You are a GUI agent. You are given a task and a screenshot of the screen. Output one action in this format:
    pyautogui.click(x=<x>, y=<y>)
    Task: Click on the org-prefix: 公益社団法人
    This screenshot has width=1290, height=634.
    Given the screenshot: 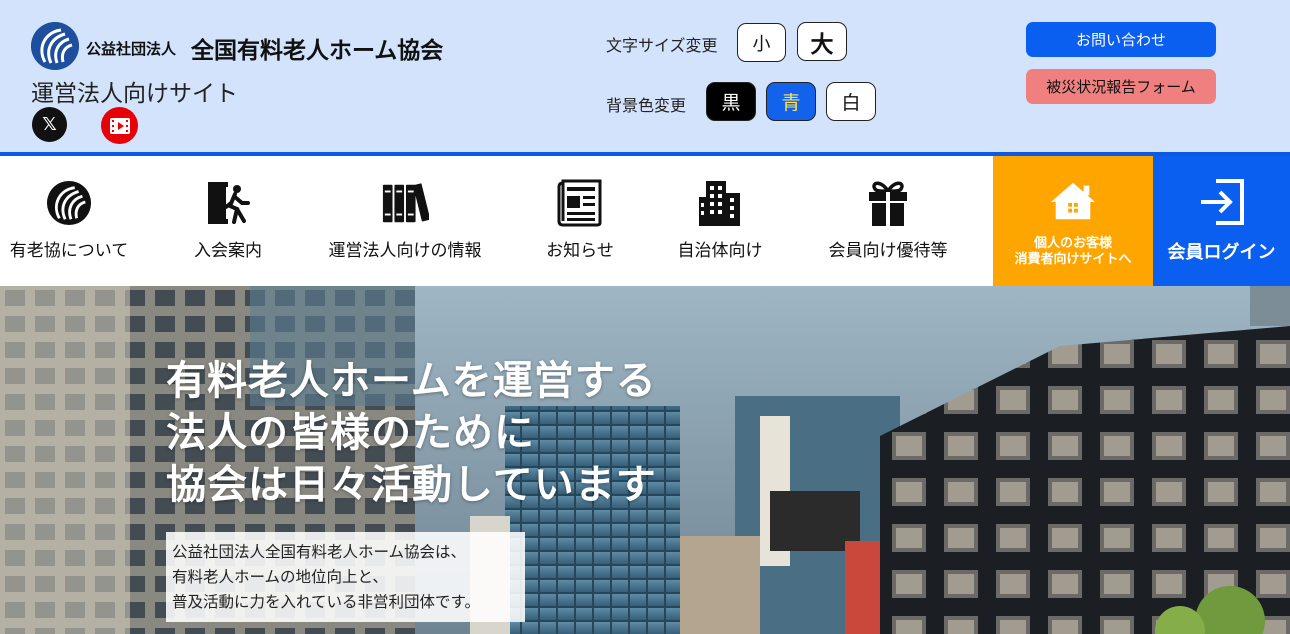 What is the action you would take?
    pyautogui.click(x=131, y=49)
    